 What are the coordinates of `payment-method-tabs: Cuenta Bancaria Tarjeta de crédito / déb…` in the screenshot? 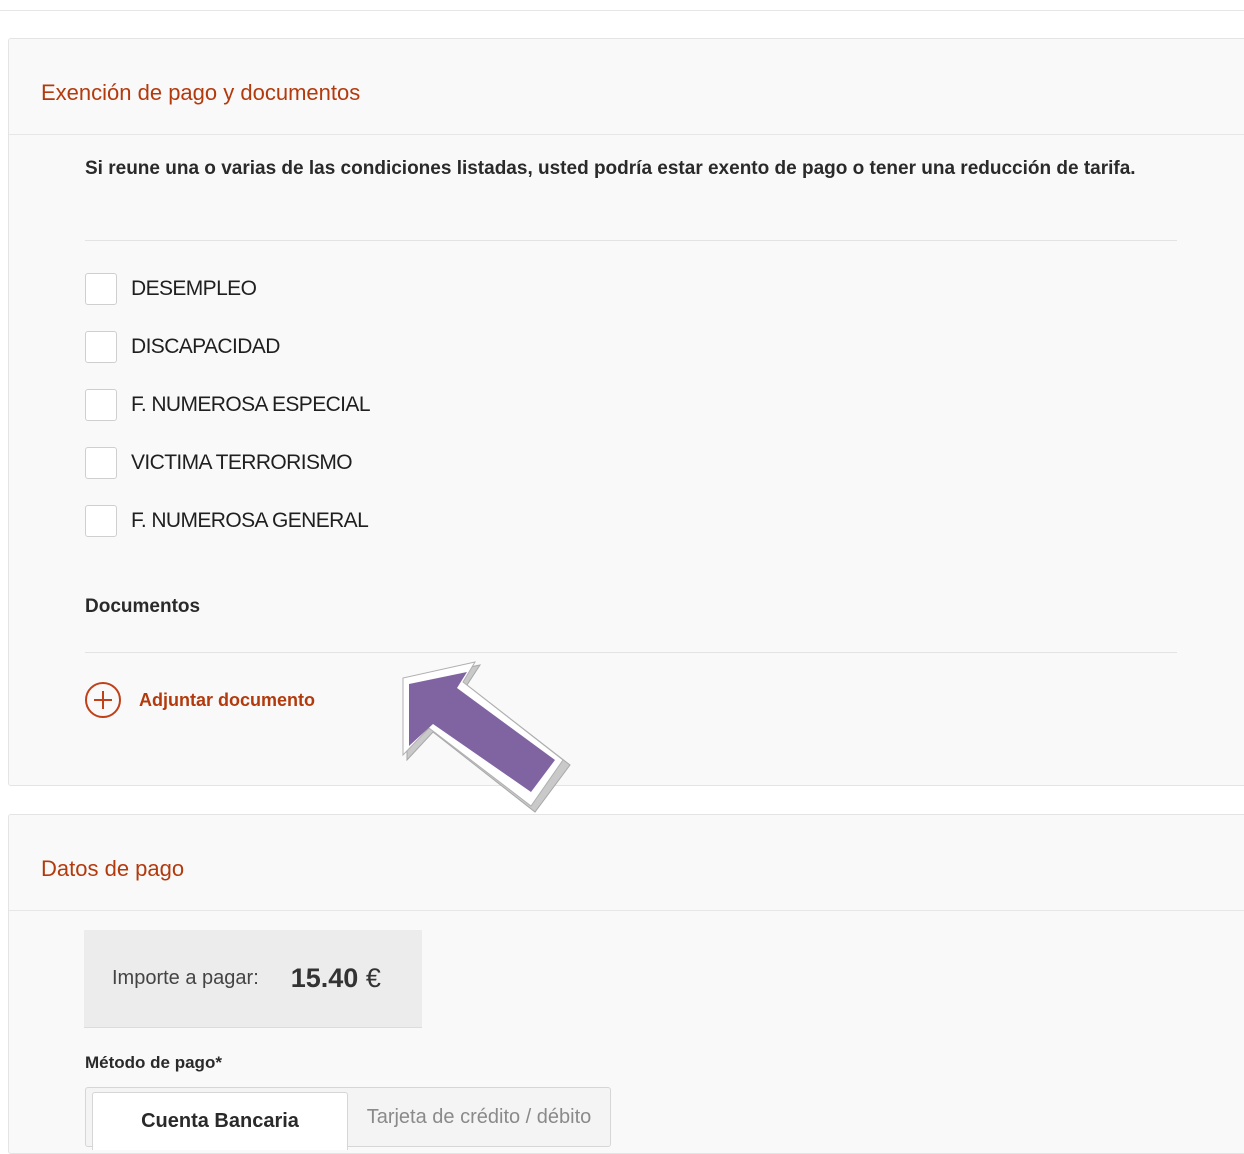 It's located at (348, 1118).